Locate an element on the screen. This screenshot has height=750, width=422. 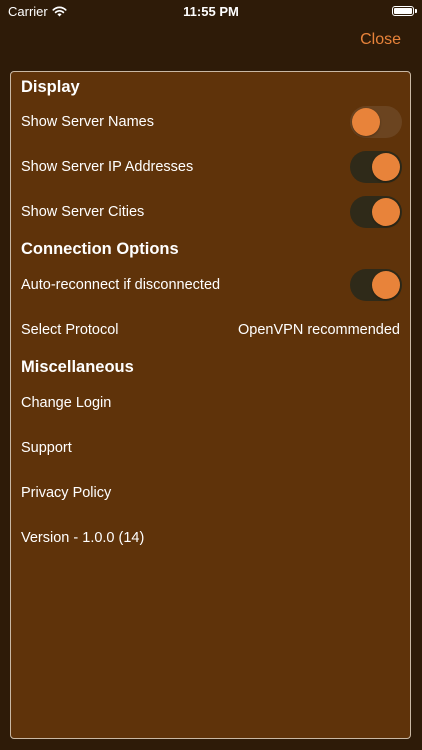
close-button: Close is located at coordinates (380, 40).